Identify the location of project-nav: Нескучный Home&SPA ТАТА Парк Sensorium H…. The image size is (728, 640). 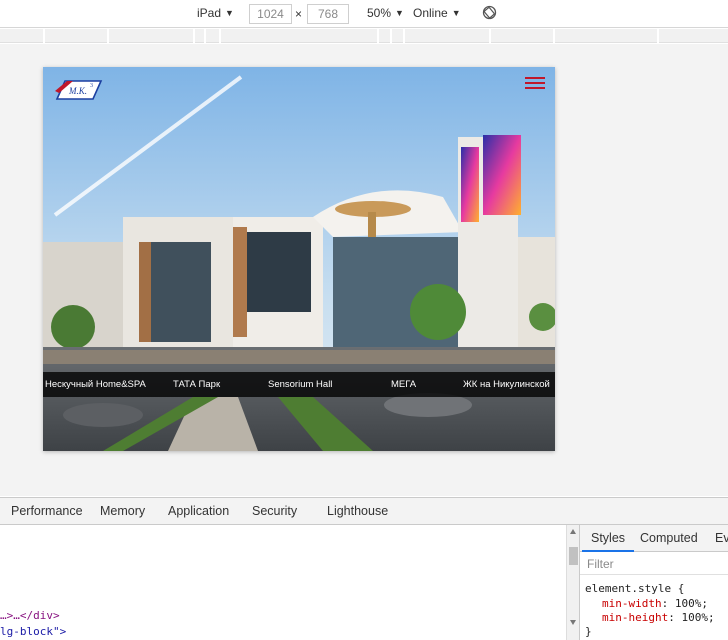
(299, 384).